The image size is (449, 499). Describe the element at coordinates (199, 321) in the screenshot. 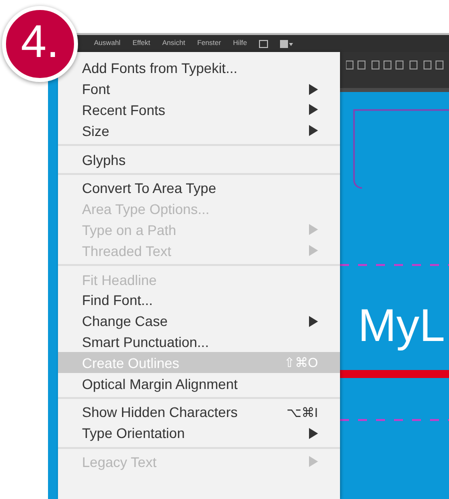

I see `menu-item: Change Case` at that location.